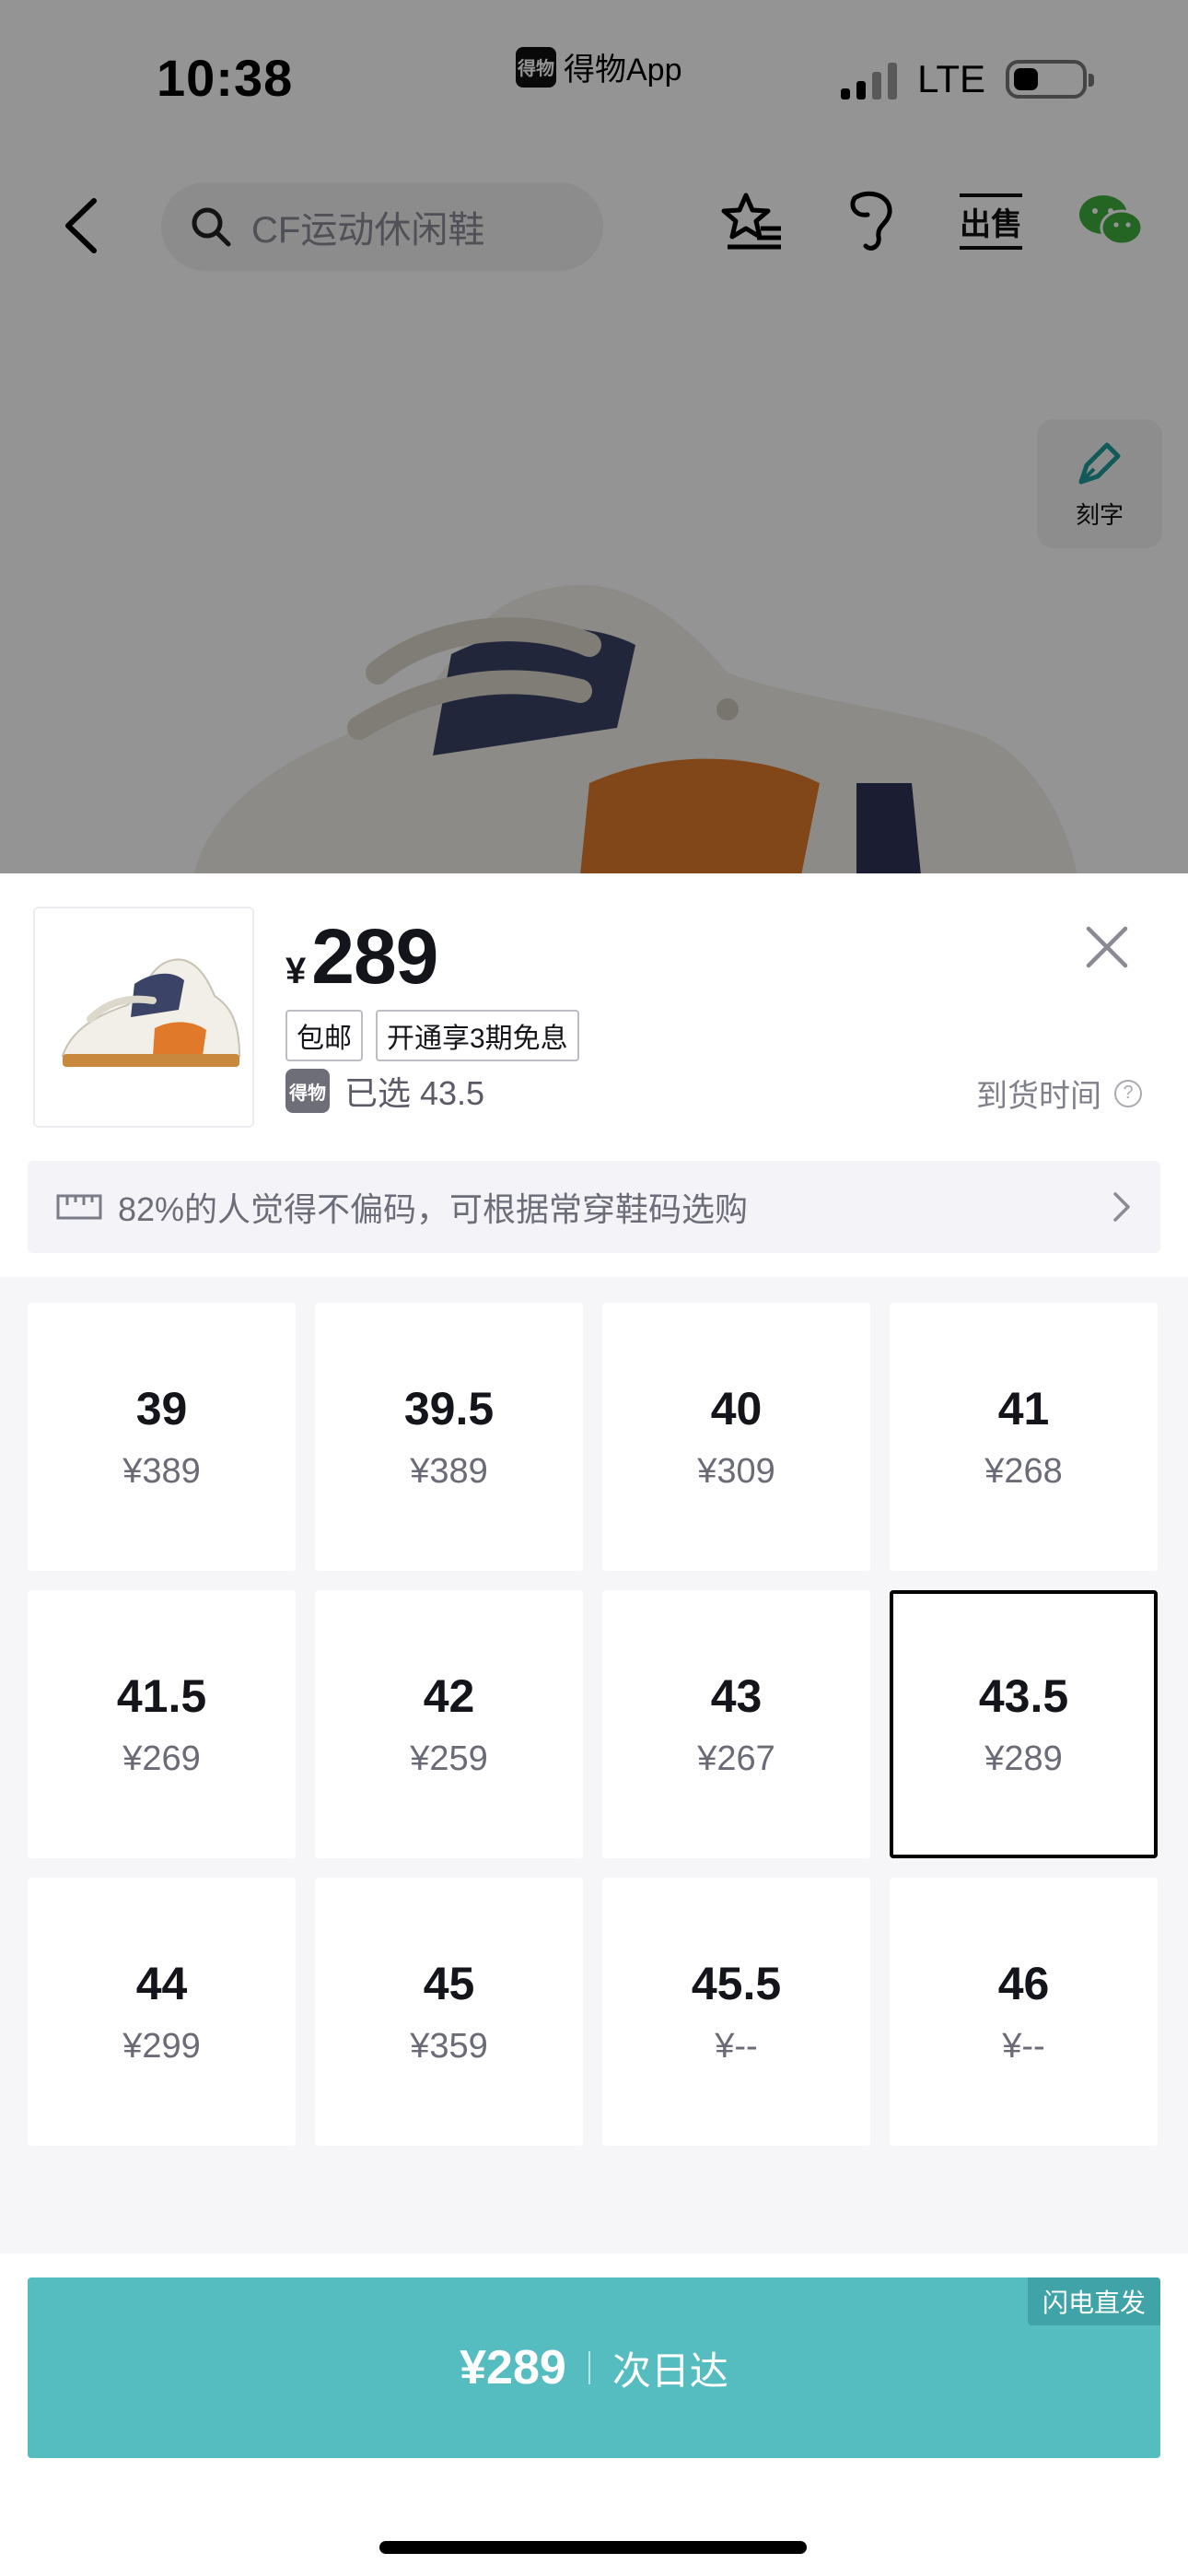  Describe the element at coordinates (513, 2368) in the screenshot. I see `buy-price: ¥289` at that location.